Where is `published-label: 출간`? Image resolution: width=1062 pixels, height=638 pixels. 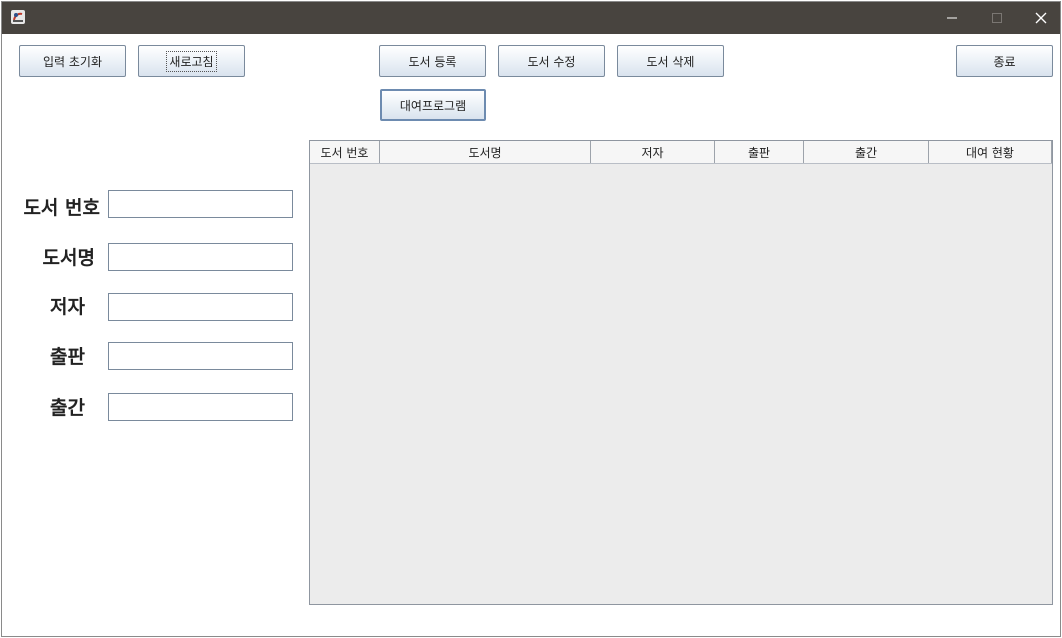 published-label: 출간 is located at coordinates (67, 408).